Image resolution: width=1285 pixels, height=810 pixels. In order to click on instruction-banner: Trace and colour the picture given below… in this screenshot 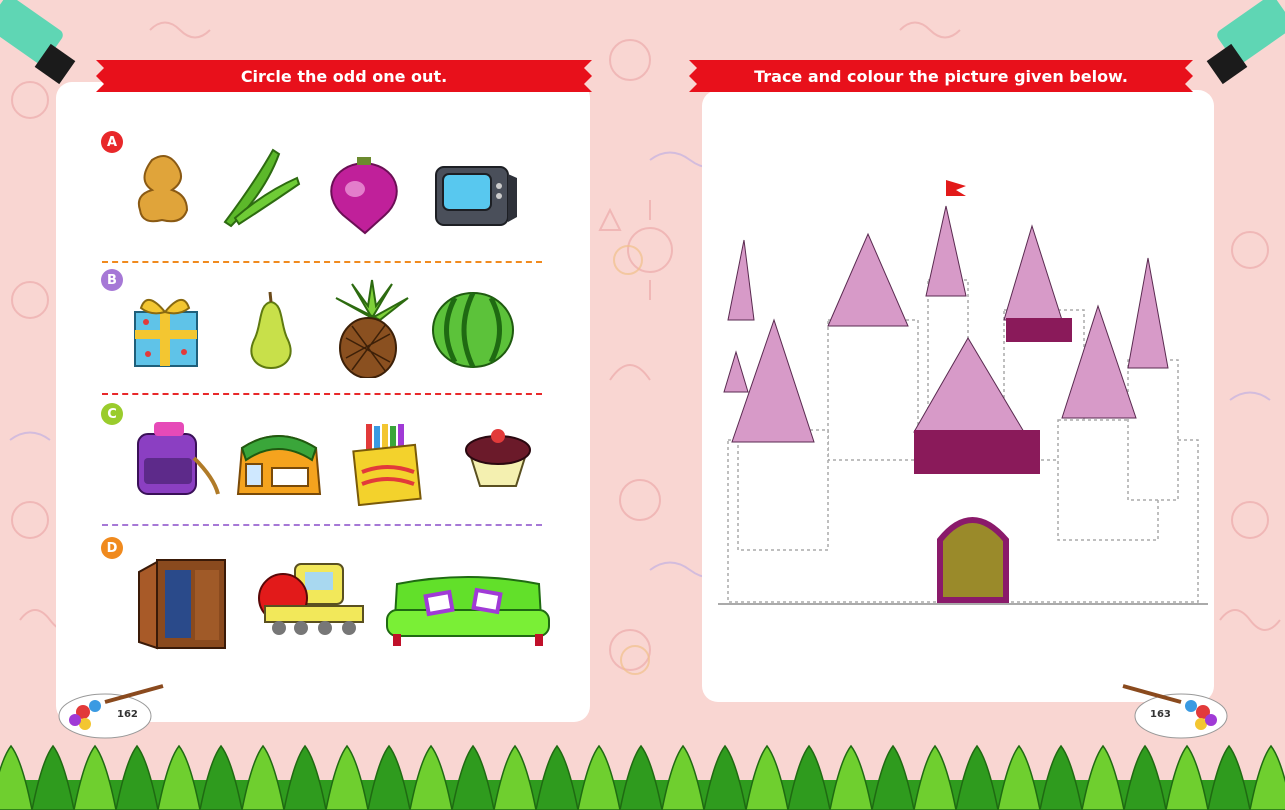, I will do `click(941, 76)`.